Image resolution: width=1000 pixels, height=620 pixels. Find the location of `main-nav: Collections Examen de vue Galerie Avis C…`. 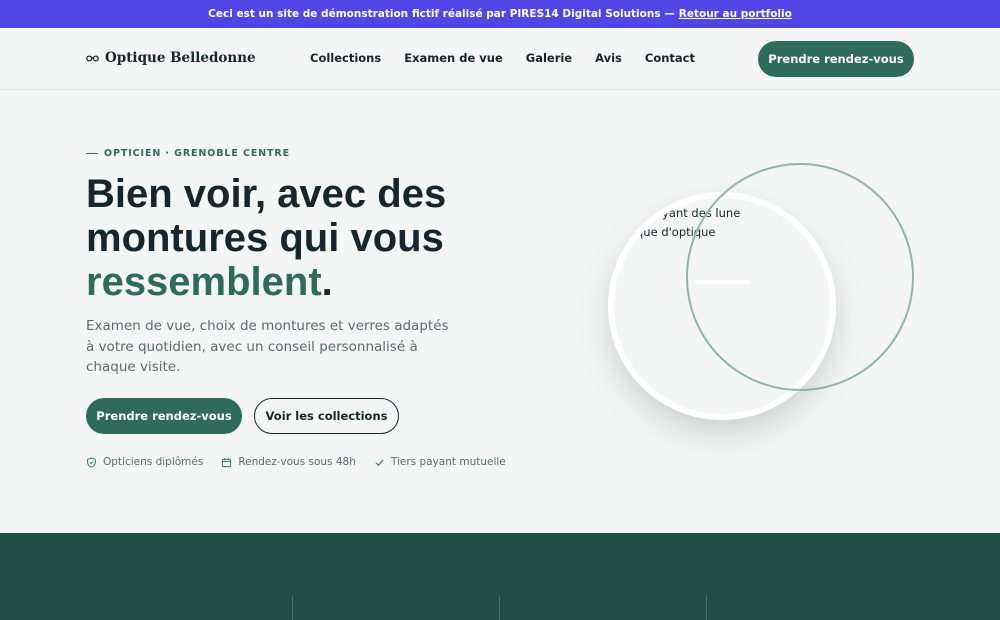

main-nav: Collections Examen de vue Galerie Avis C… is located at coordinates (502, 58).